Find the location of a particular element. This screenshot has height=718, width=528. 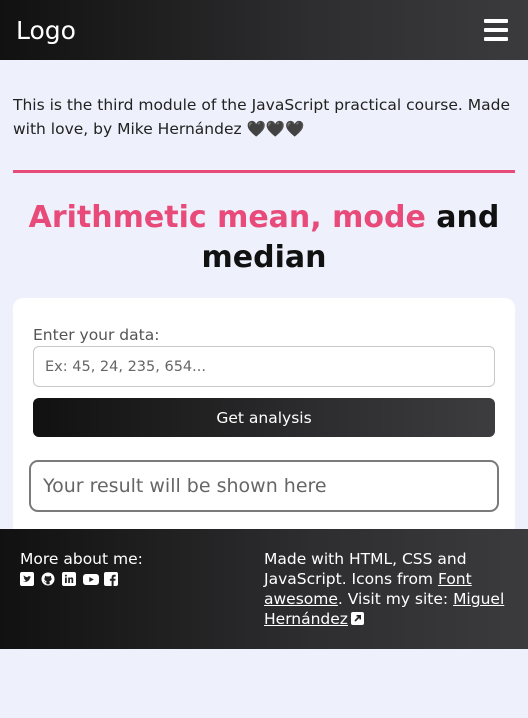

linkedin-icon is located at coordinates (70, 578).